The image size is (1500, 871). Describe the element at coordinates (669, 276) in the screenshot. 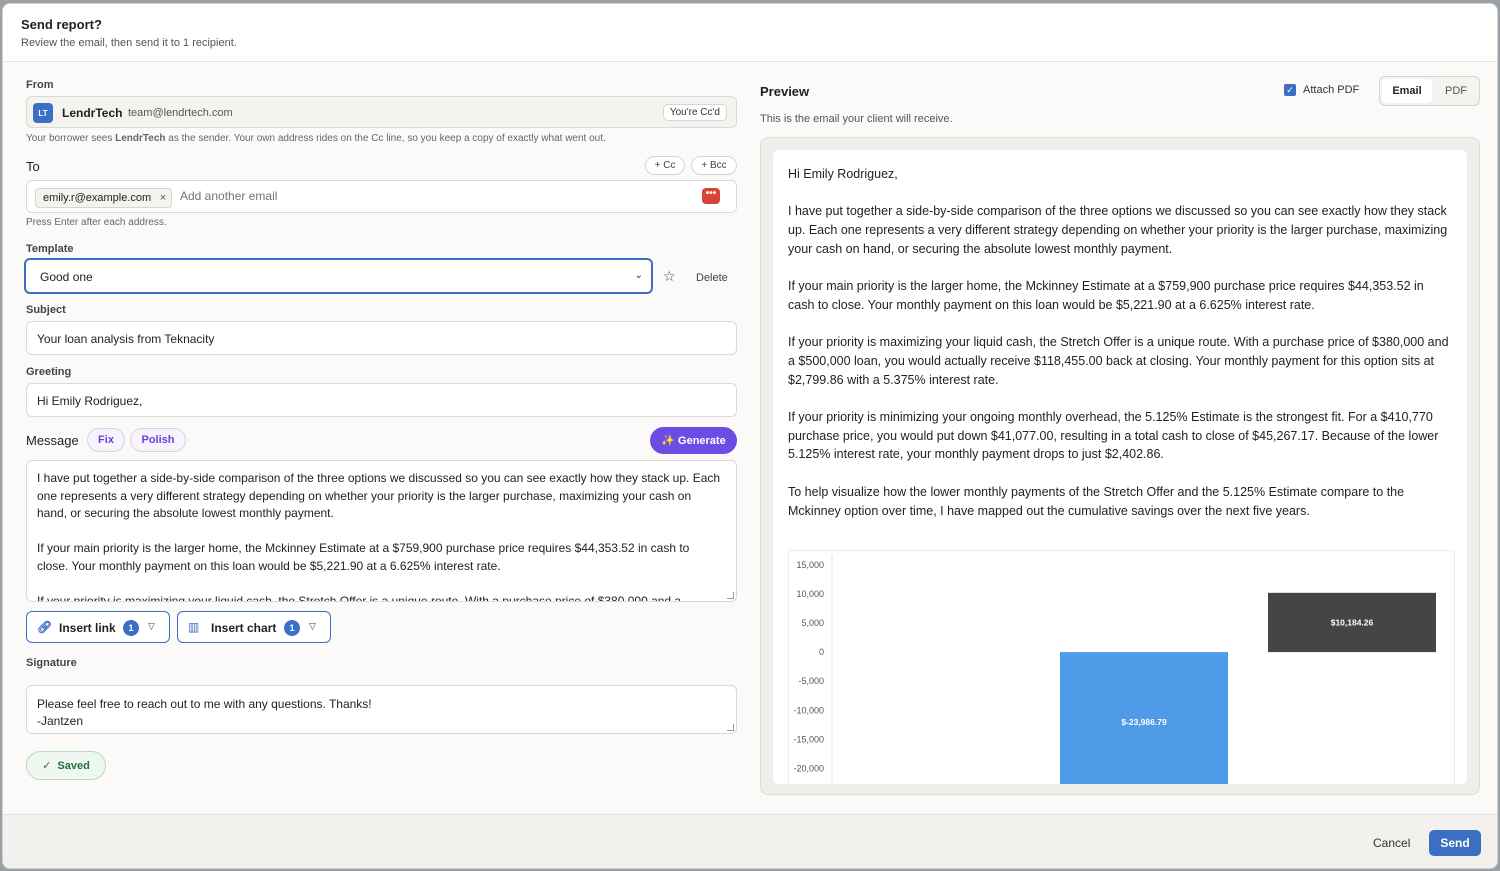

I see `star-icon: ☆` at that location.